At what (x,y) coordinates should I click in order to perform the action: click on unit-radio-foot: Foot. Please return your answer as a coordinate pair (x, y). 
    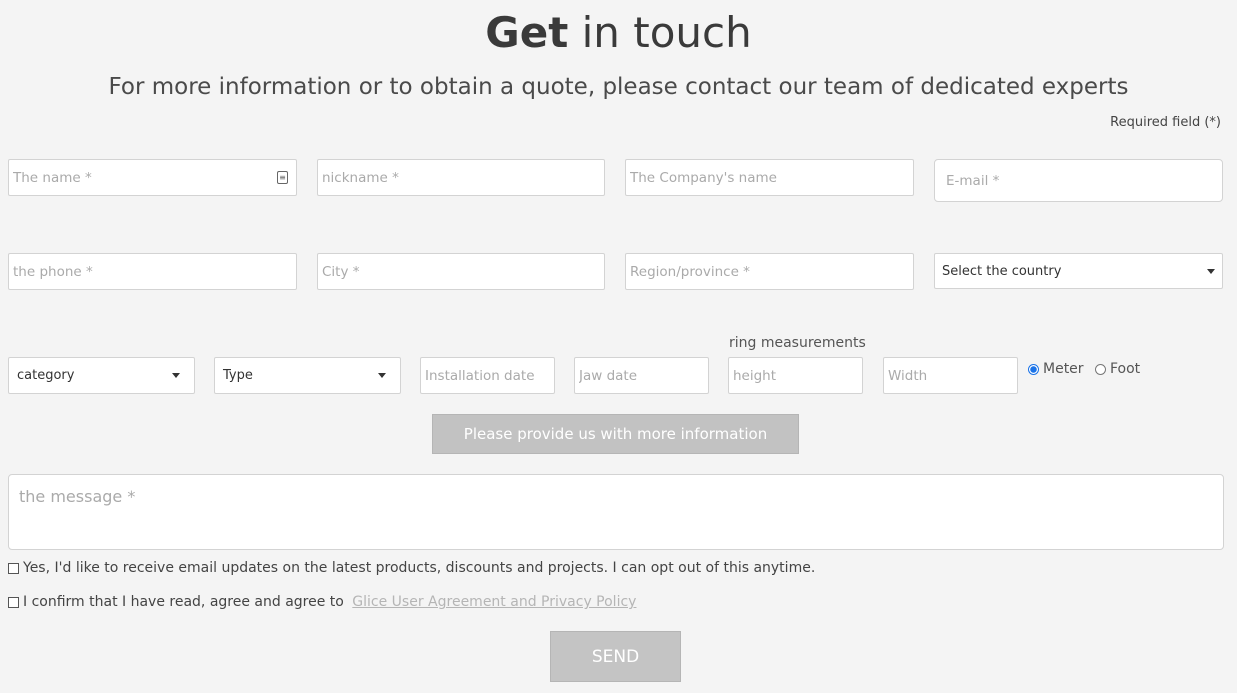
    Looking at the image, I should click on (1117, 369).